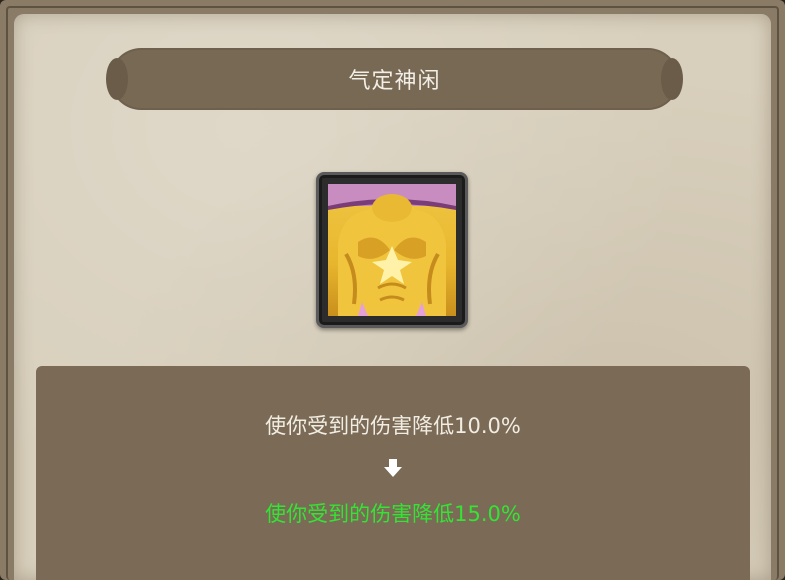 This screenshot has width=785, height=580. Describe the element at coordinates (393, 514) in the screenshot. I see `effect-upgraded-text: 使你受到的伤害降低15.0%` at that location.